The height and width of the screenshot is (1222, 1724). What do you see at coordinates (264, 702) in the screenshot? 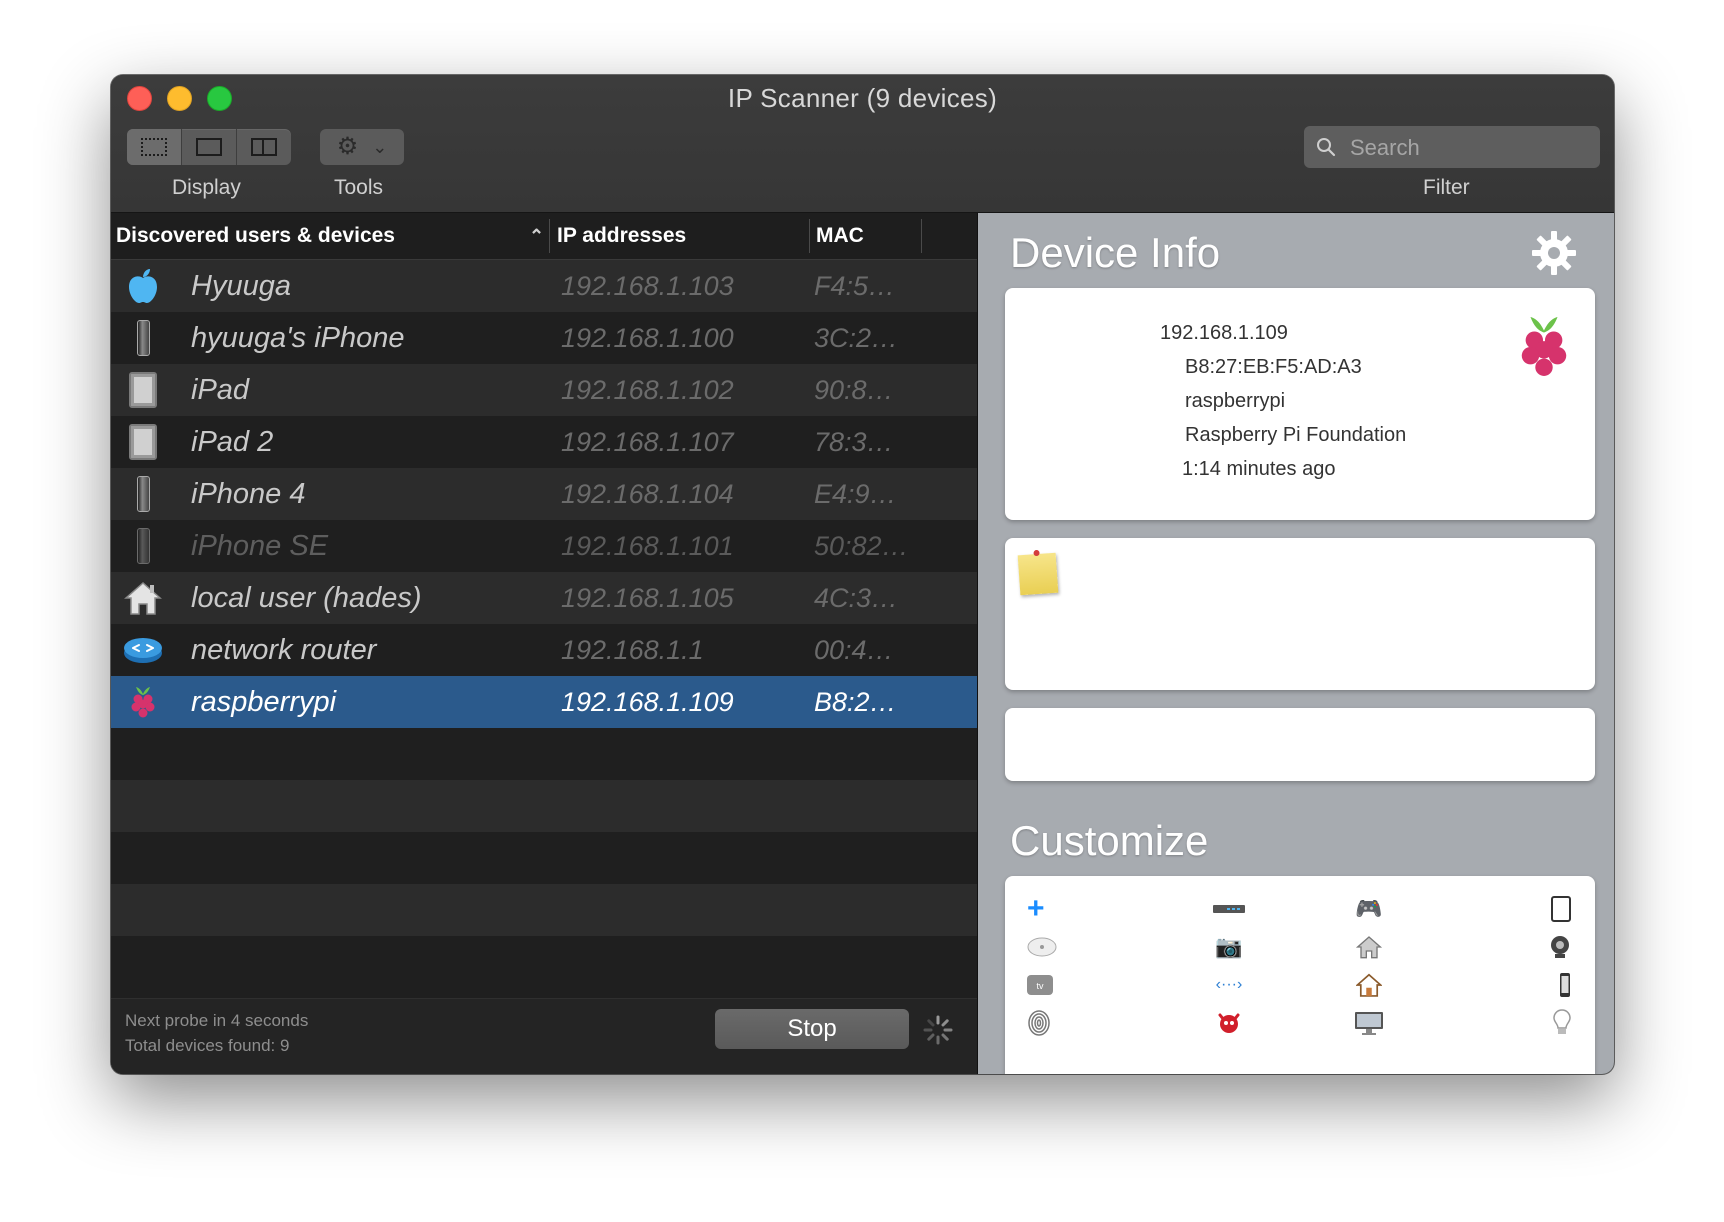
I see `device-name: raspberrypi` at bounding box center [264, 702].